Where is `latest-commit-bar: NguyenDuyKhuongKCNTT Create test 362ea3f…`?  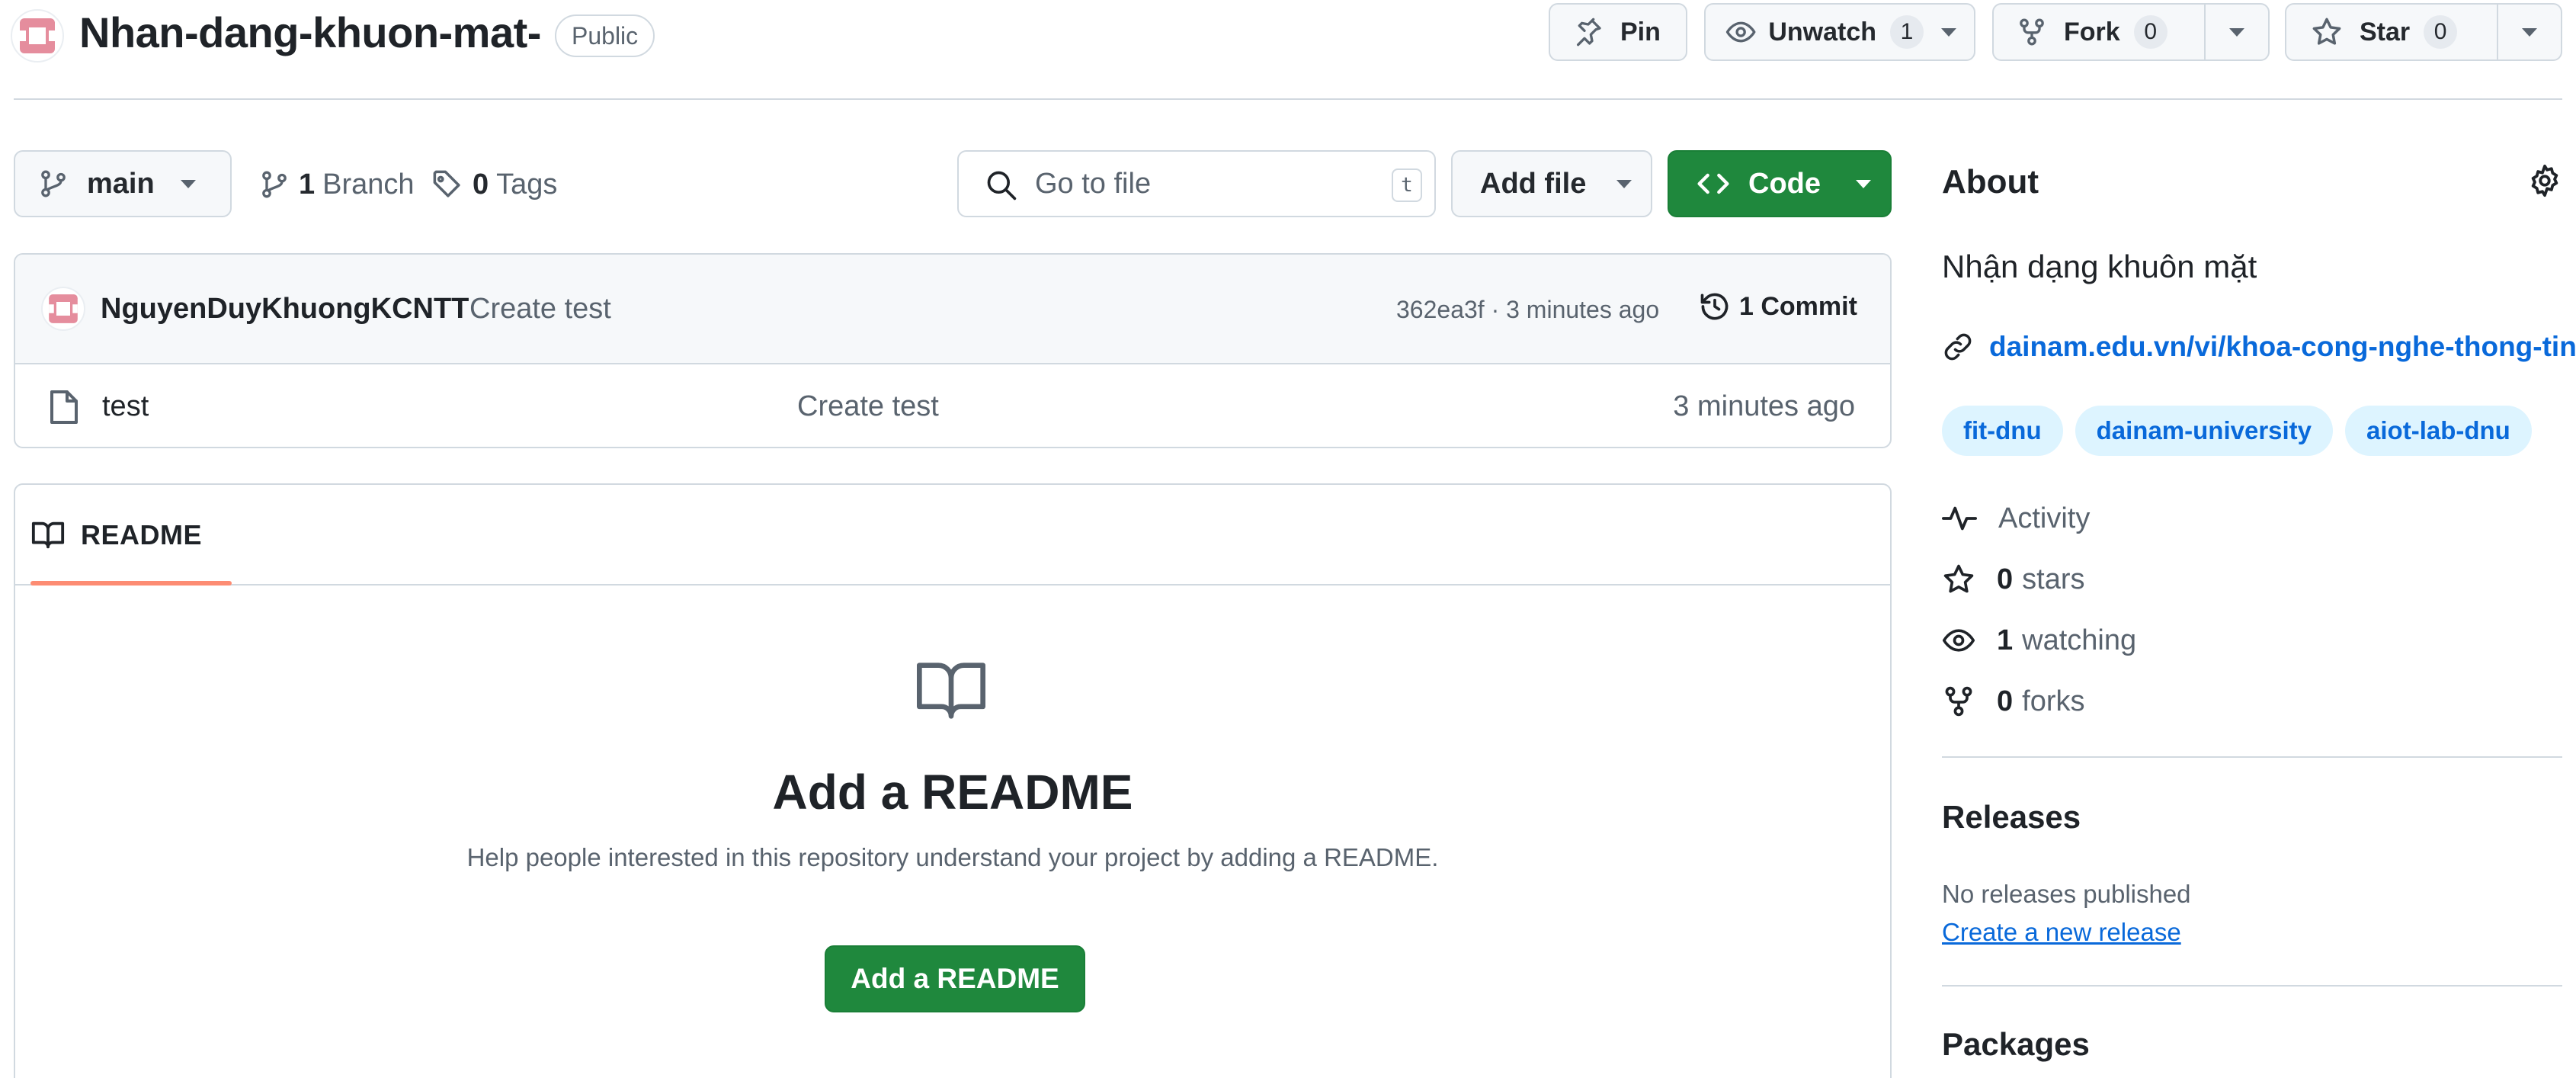 latest-commit-bar: NguyenDuyKhuongKCNTT Create test 362ea3f… is located at coordinates (952, 310).